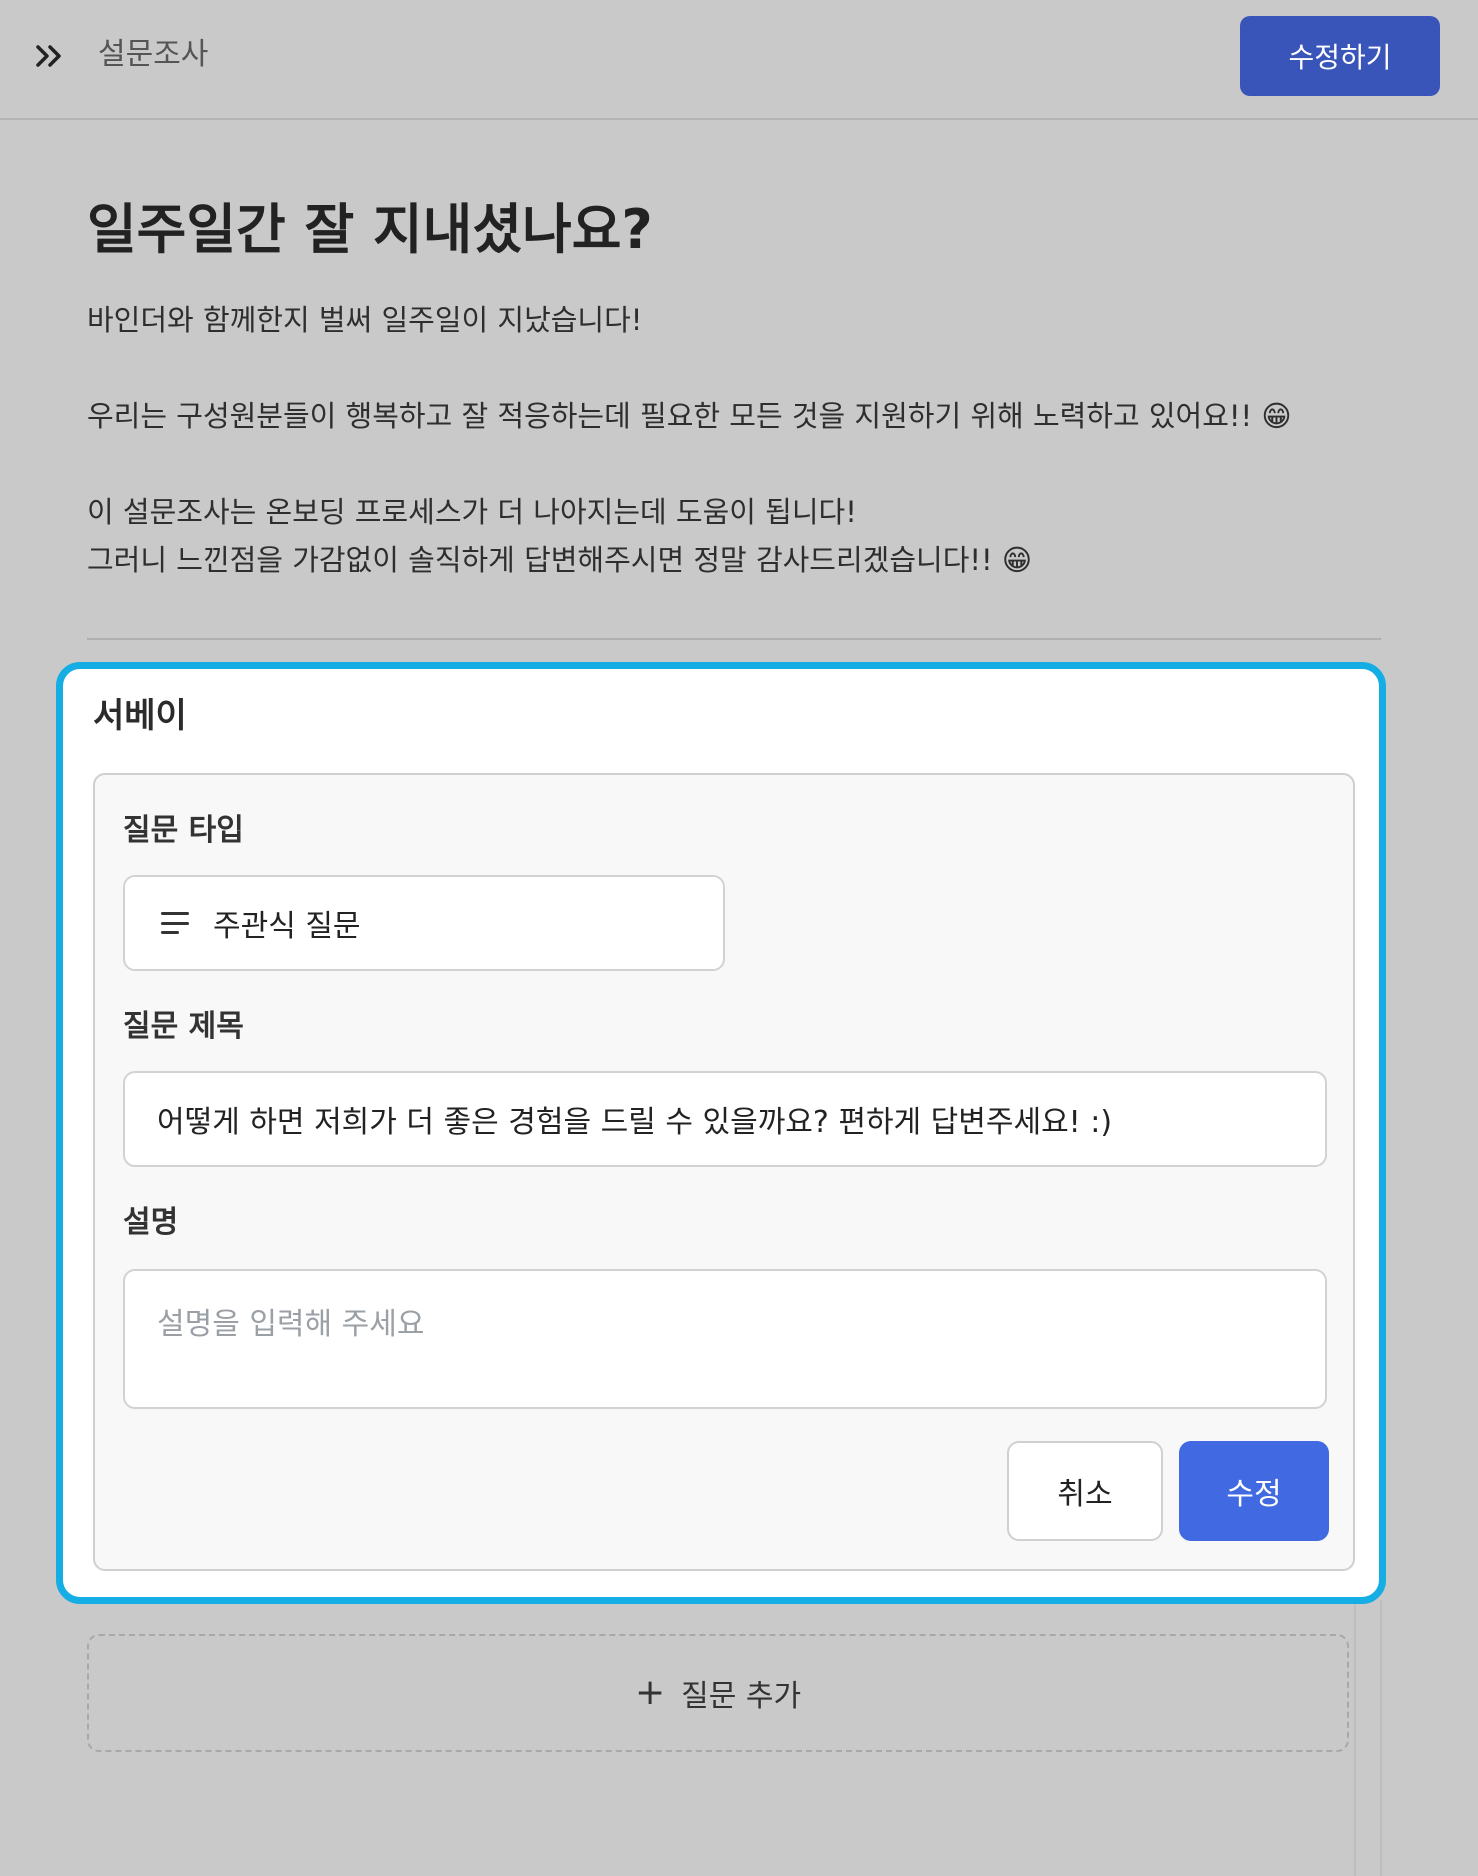 The height and width of the screenshot is (1876, 1478). I want to click on description-textarea: 설명을 입력해 주세요, so click(725, 1339).